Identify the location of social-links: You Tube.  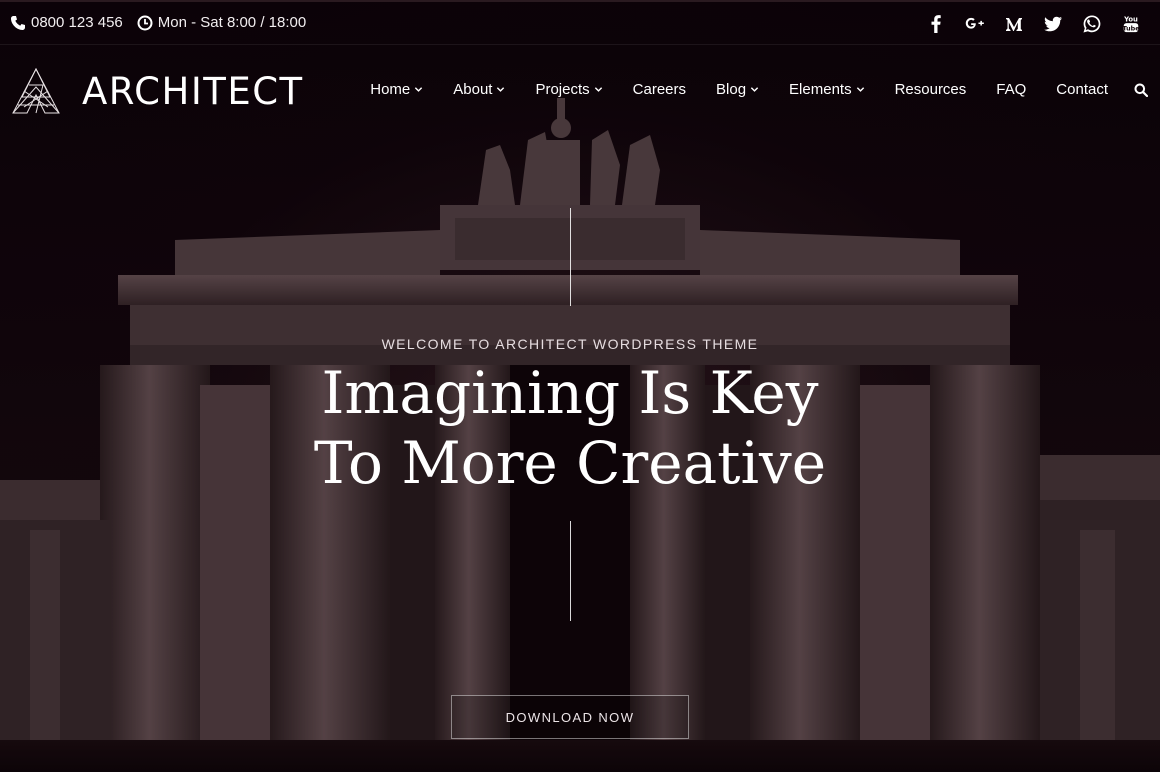
(1025, 24).